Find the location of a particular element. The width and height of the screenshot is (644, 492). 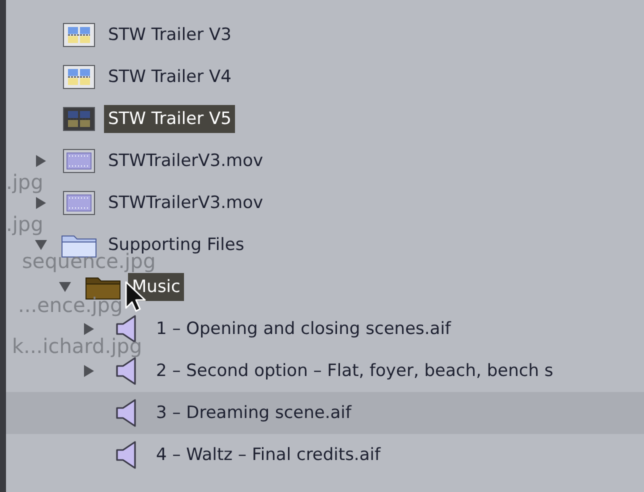

drag-ghost-label: k...ichard.jpg is located at coordinates (77, 346).